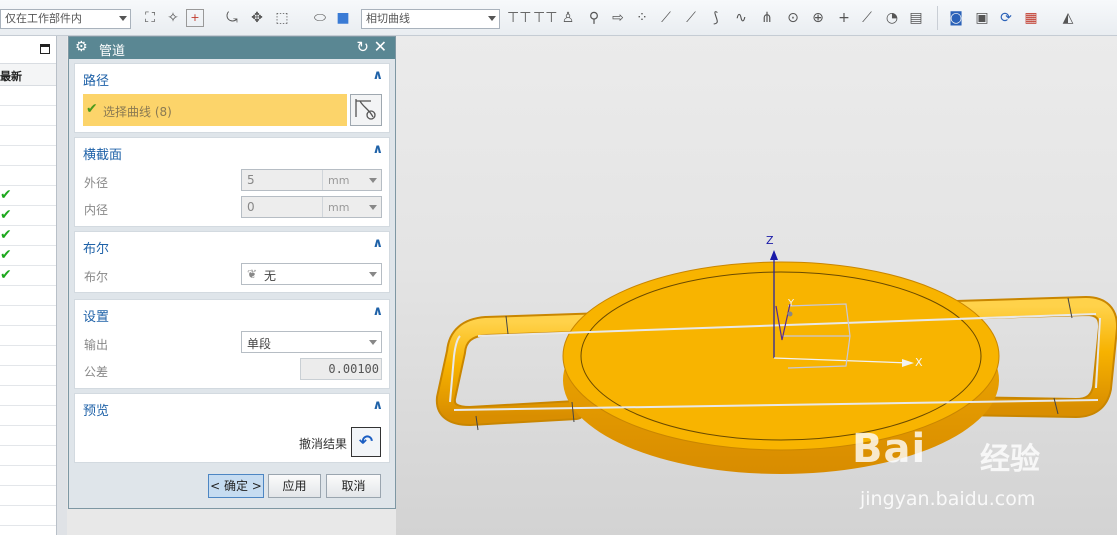 The image size is (1117, 535). What do you see at coordinates (341, 369) in the screenshot?
I see `tolerance-input: 0.00100` at bounding box center [341, 369].